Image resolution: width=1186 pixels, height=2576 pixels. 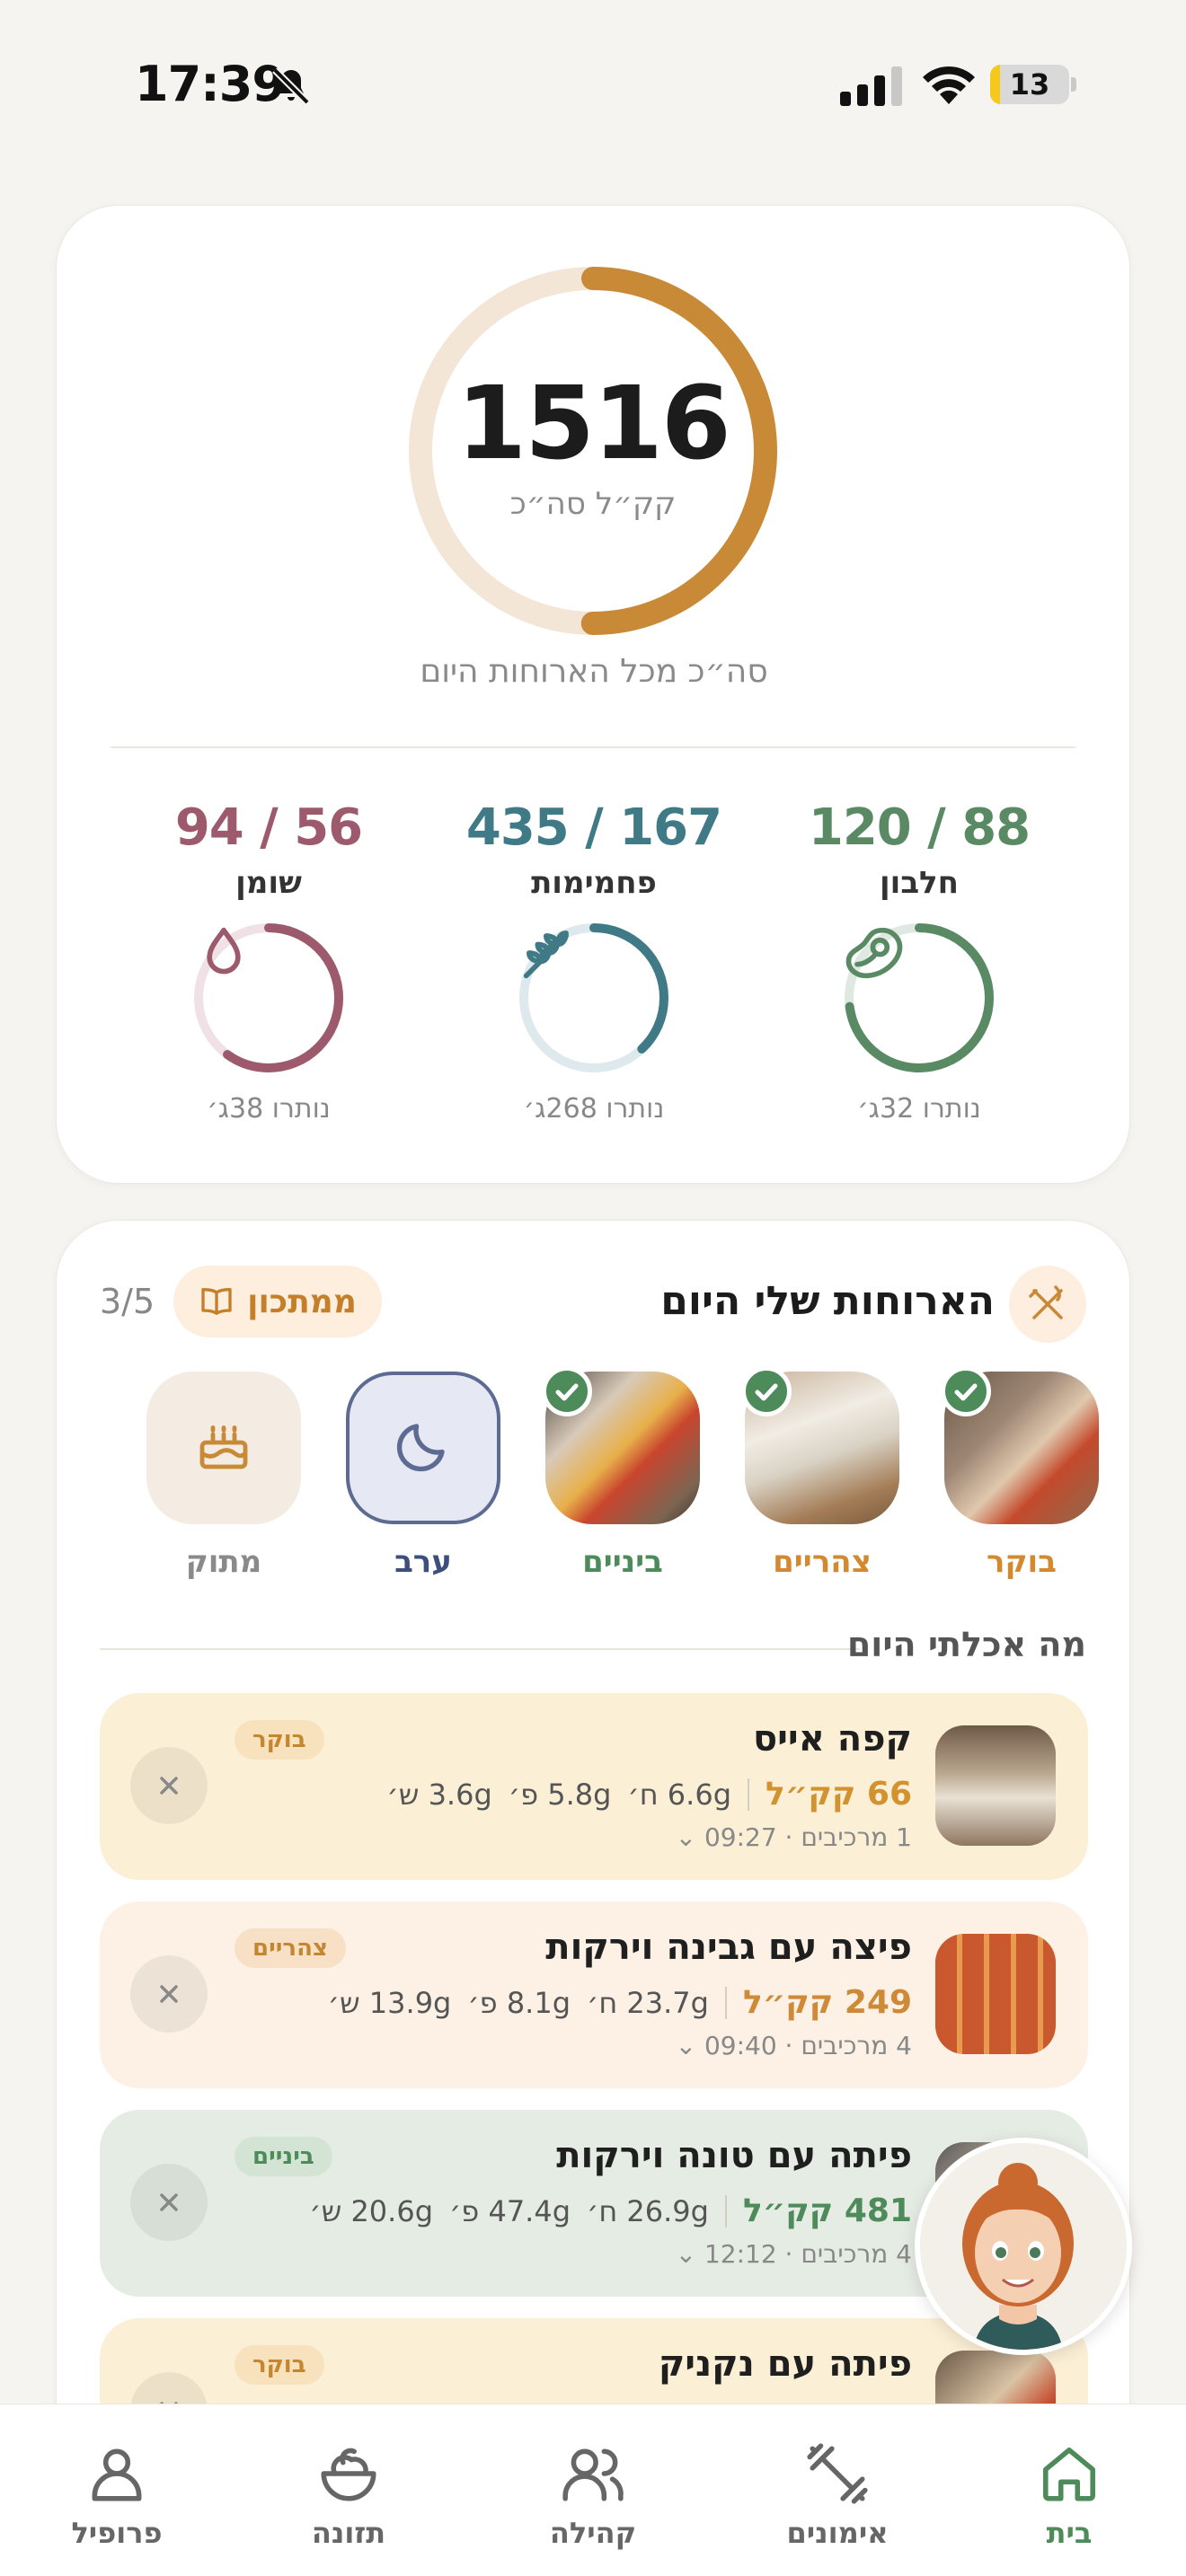 I want to click on total-calories: 1516, so click(x=593, y=424).